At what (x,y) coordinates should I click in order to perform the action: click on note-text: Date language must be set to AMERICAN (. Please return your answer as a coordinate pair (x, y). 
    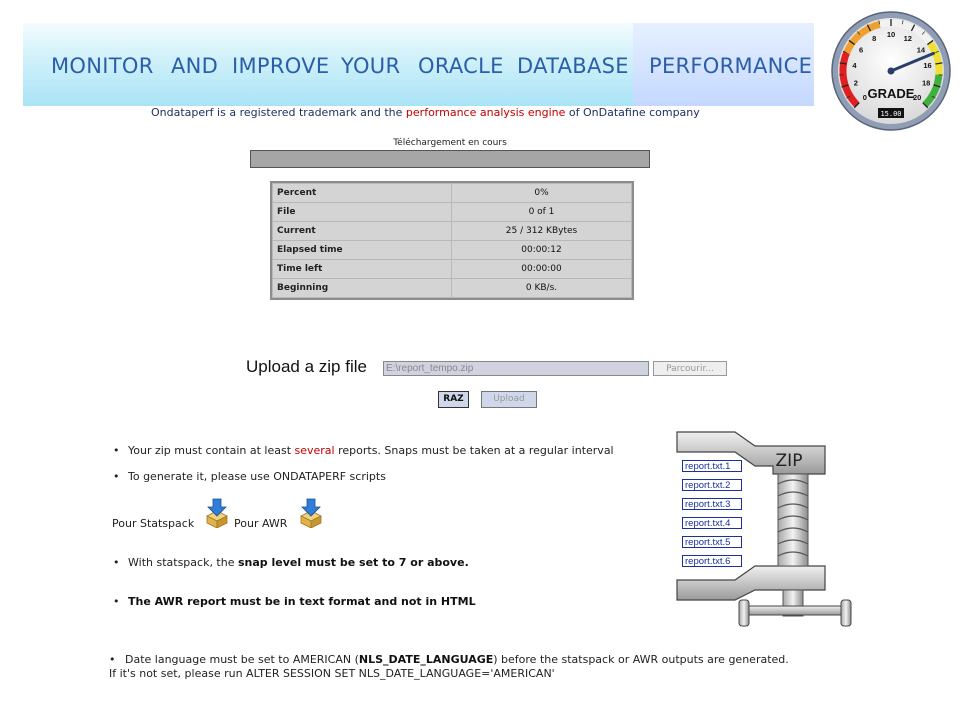
    Looking at the image, I should click on (242, 659).